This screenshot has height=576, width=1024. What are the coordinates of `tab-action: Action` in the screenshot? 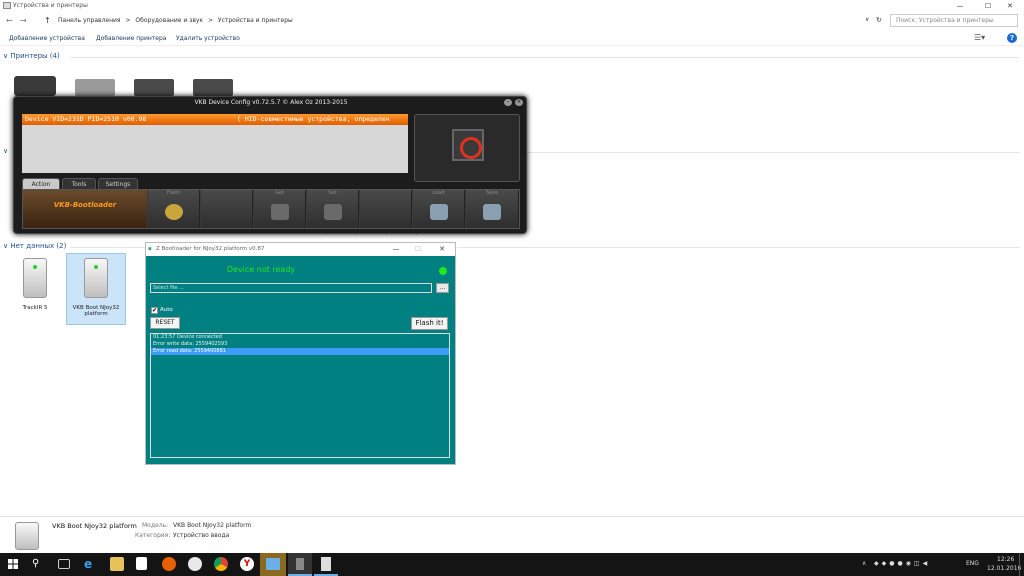 It's located at (41, 183).